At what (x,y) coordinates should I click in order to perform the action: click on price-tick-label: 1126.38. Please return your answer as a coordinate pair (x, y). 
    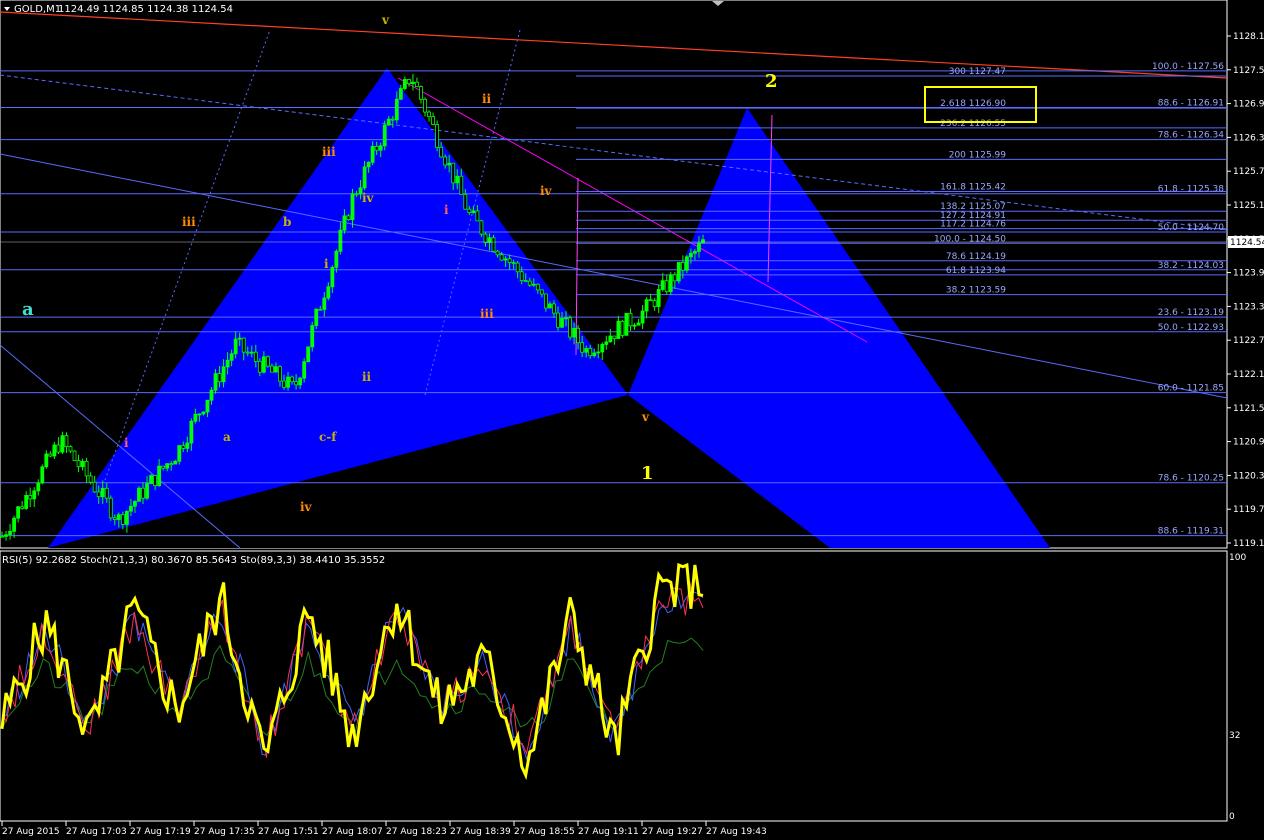
    Looking at the image, I should click on (1248, 138).